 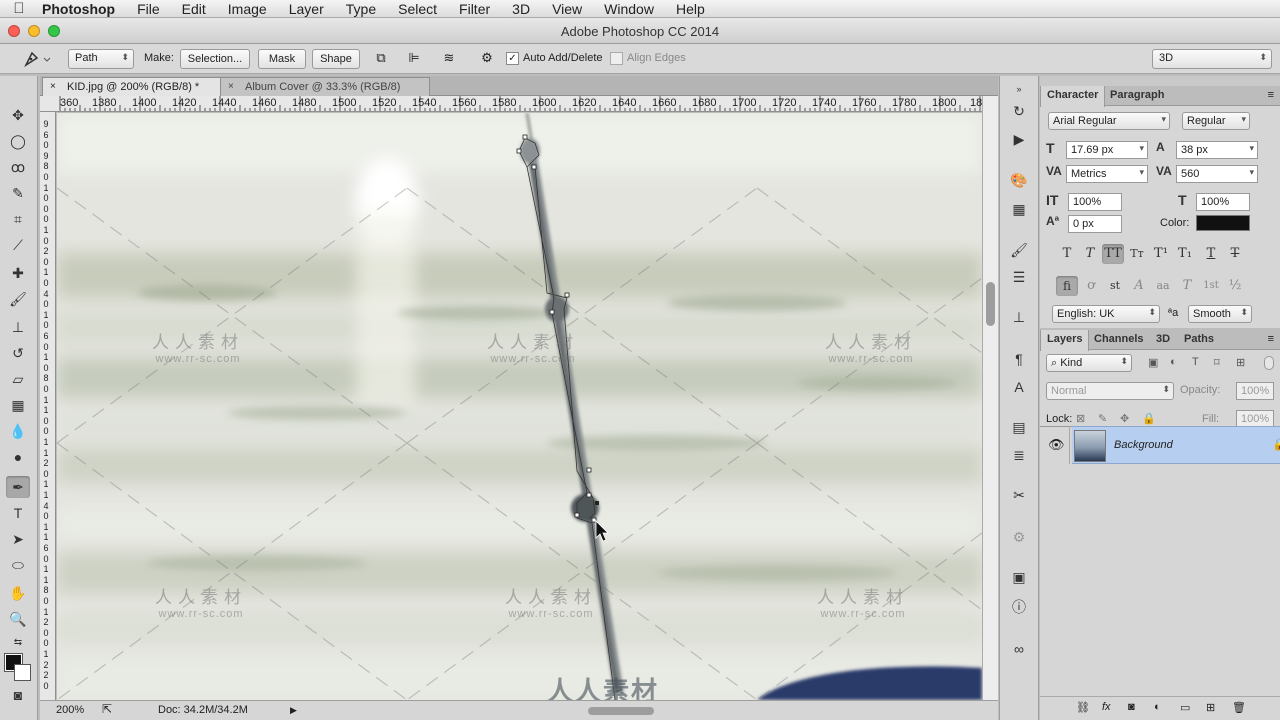 What do you see at coordinates (1161, 254) in the screenshot?
I see `superscript-button: T¹` at bounding box center [1161, 254].